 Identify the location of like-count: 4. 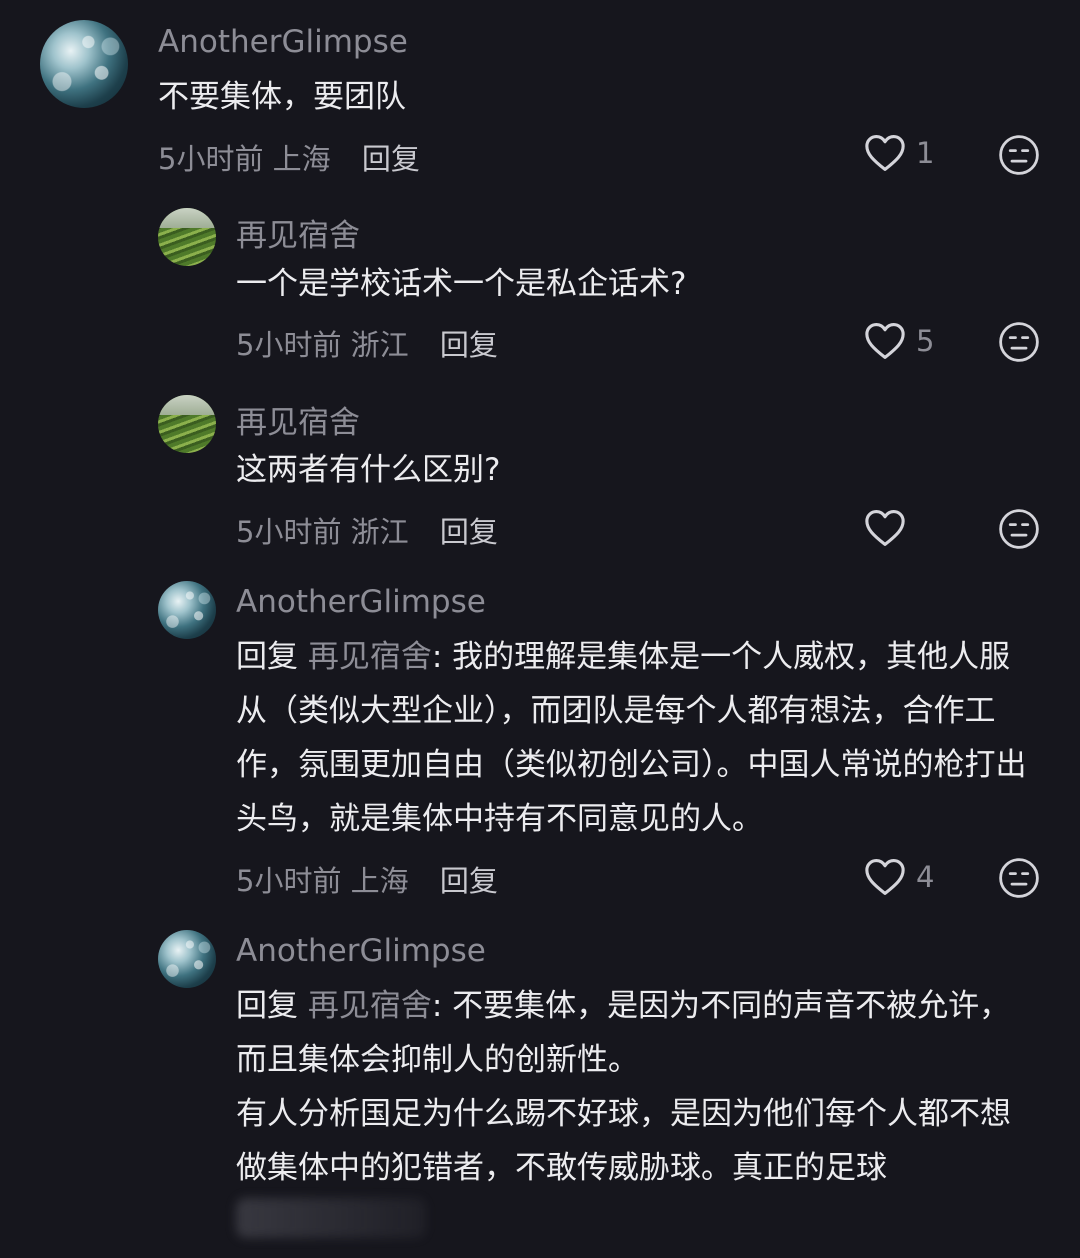
(925, 877).